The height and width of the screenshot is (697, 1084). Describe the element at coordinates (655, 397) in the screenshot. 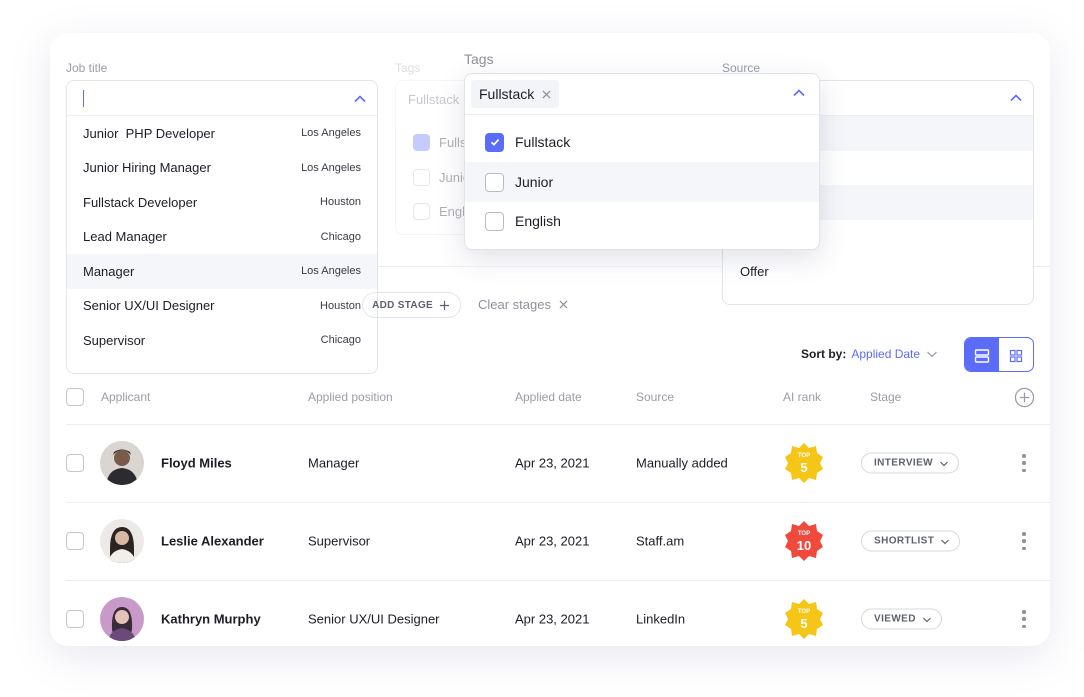

I see `header-source: Source` at that location.